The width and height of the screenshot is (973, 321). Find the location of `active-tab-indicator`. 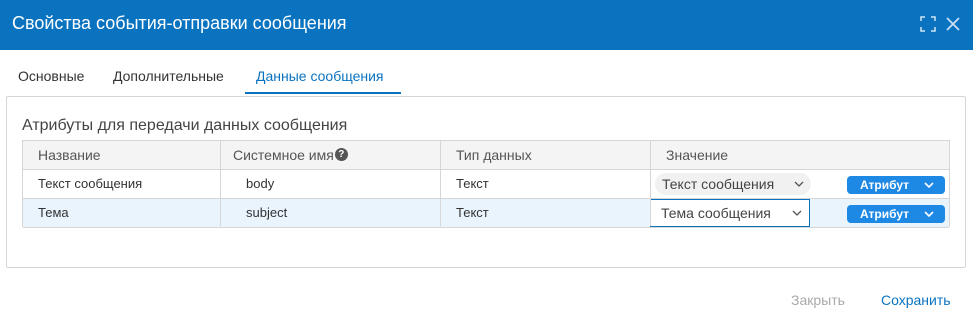

active-tab-indicator is located at coordinates (323, 93).